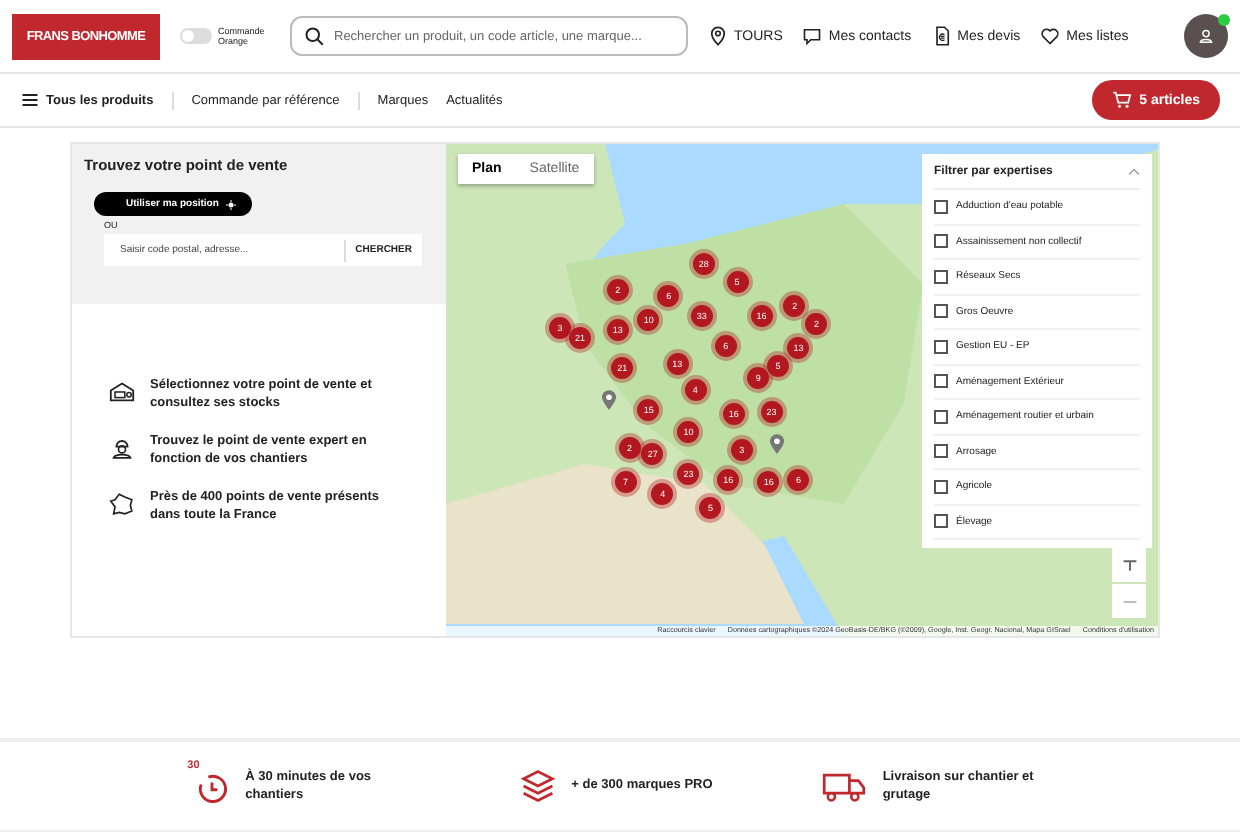 The height and width of the screenshot is (832, 1240). What do you see at coordinates (122, 448) in the screenshot?
I see `worker-icon` at bounding box center [122, 448].